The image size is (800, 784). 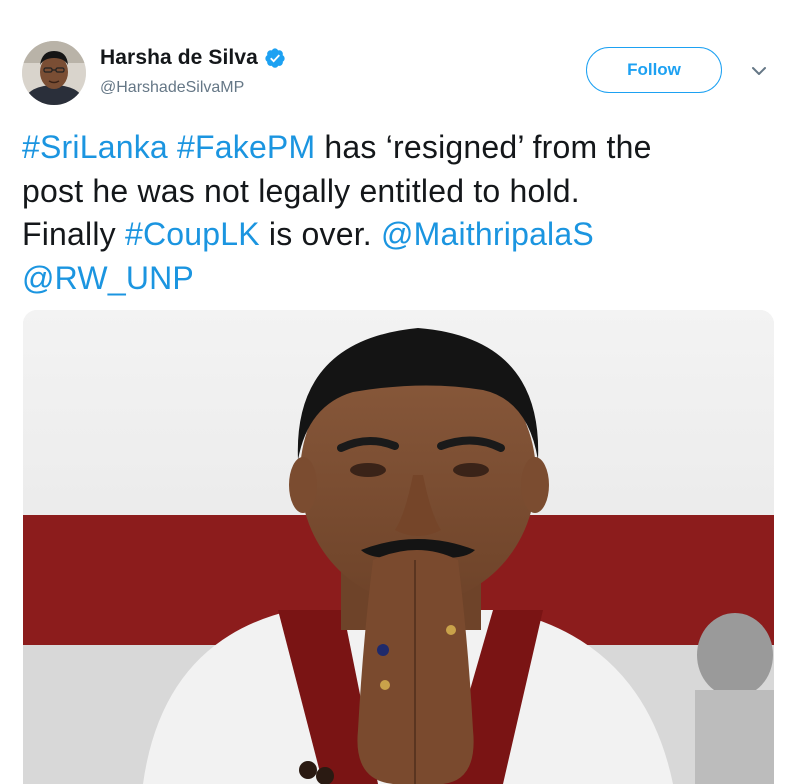 I want to click on mention-link: @MaithripalaS, so click(x=487, y=234).